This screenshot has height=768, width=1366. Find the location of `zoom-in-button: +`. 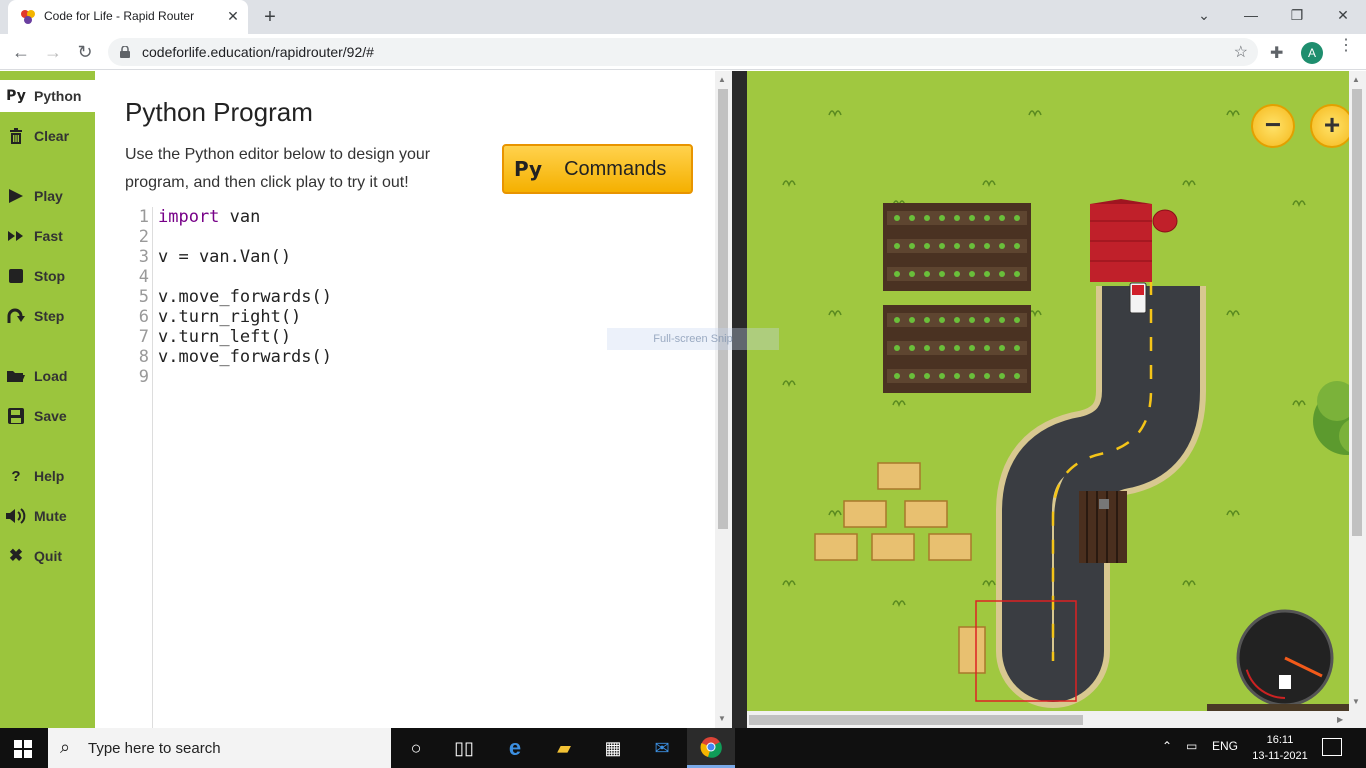

zoom-in-button: + is located at coordinates (1332, 126).